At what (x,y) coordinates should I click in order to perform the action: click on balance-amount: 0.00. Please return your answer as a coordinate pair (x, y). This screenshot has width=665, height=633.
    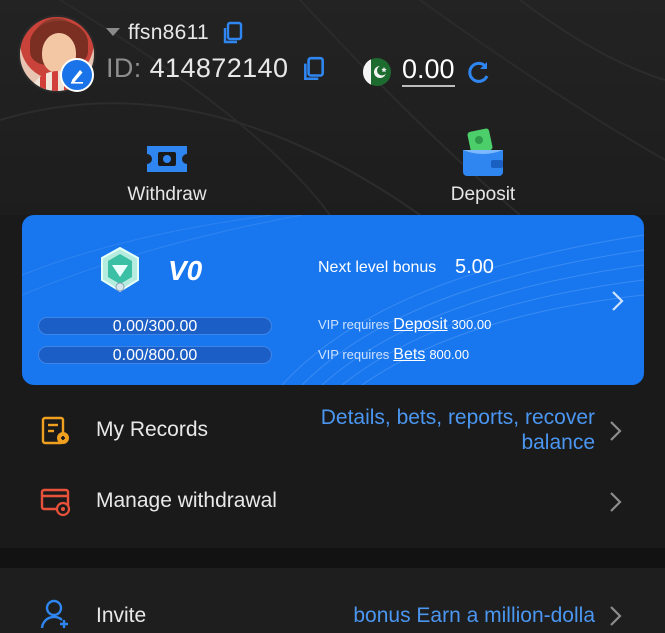
    Looking at the image, I should click on (428, 70).